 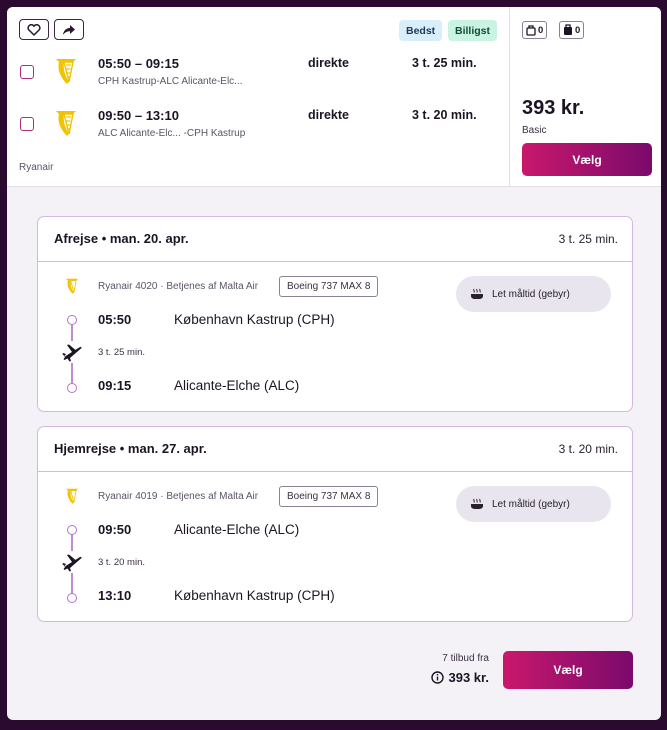 What do you see at coordinates (115, 529) in the screenshot?
I see `departure-time: 09:50` at bounding box center [115, 529].